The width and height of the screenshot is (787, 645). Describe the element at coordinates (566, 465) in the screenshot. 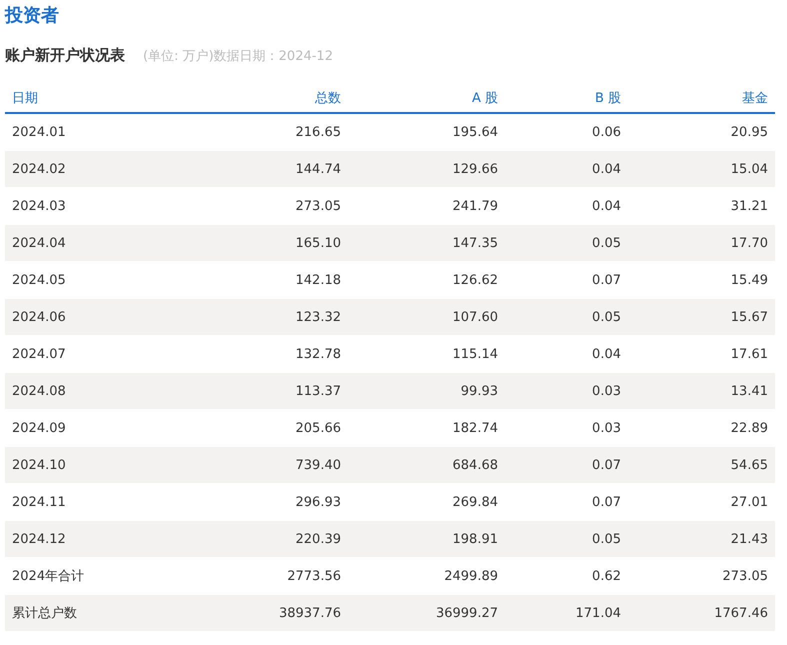

I see `table-cell: 0.07` at that location.